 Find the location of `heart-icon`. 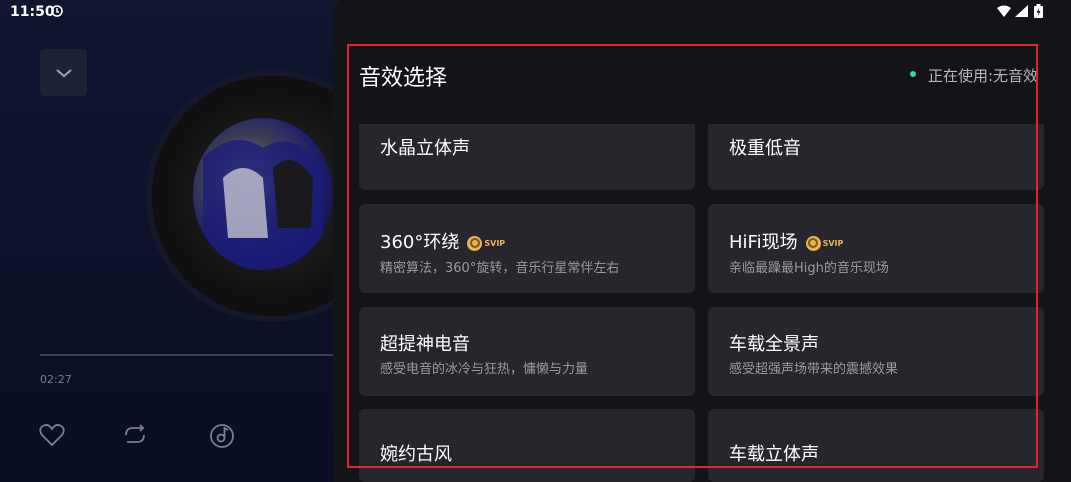

heart-icon is located at coordinates (52, 435).